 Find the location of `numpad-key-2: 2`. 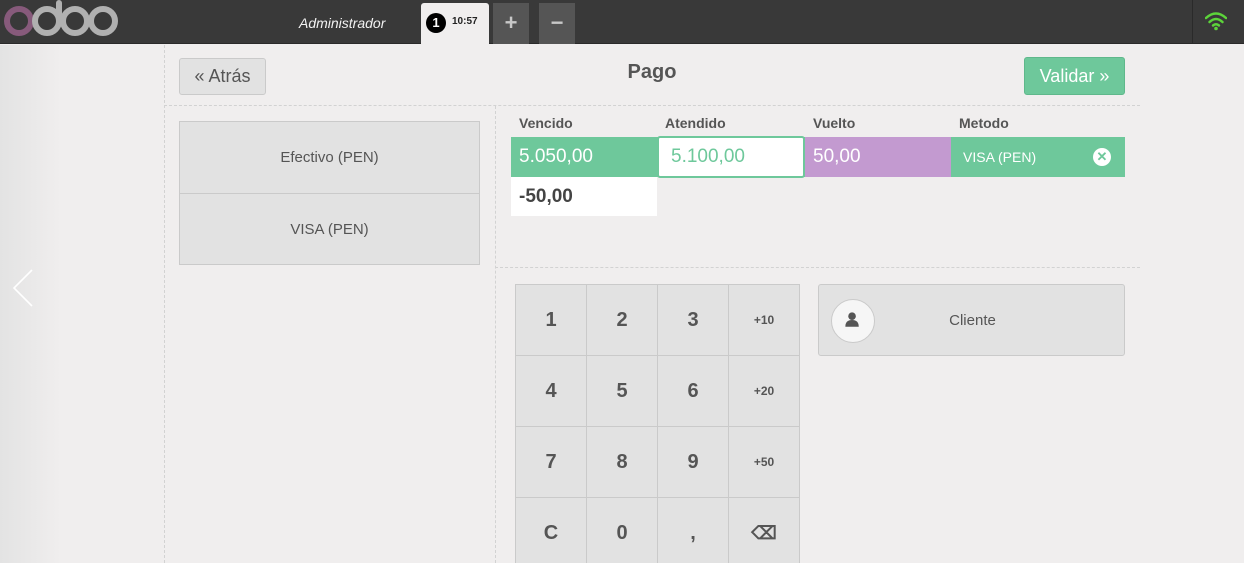

numpad-key-2: 2 is located at coordinates (622, 320).